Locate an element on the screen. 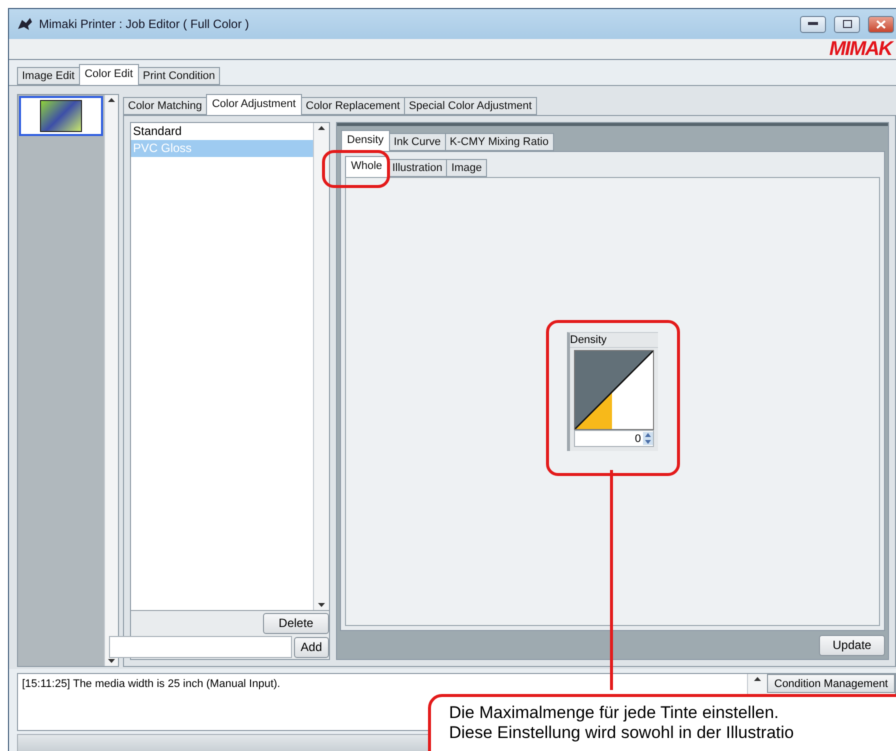  log-message: [15:11:25] The media width is 25 inch (Manual Input). is located at coordinates (151, 684).